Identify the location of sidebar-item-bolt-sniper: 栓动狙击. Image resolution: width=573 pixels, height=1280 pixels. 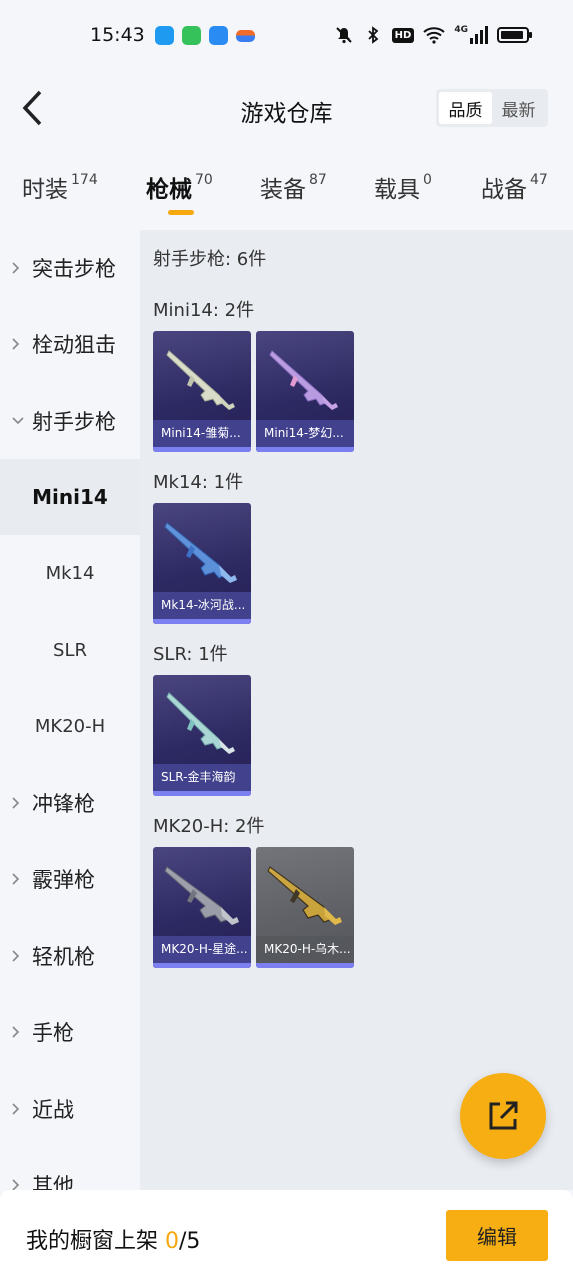
(70, 344).